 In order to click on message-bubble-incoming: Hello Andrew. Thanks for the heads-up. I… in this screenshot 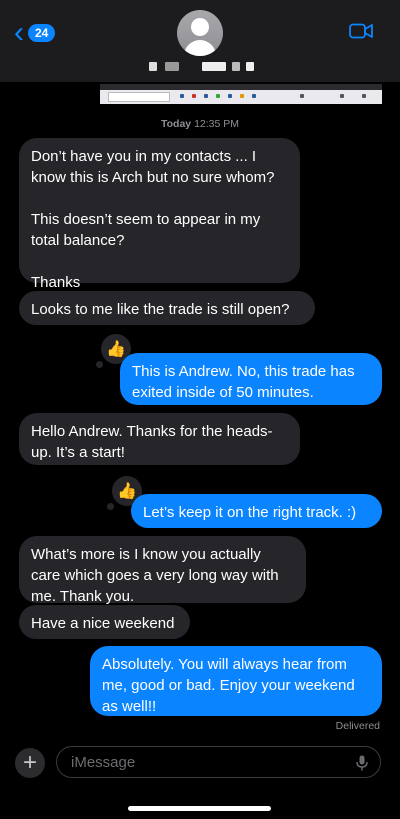, I will do `click(159, 439)`.